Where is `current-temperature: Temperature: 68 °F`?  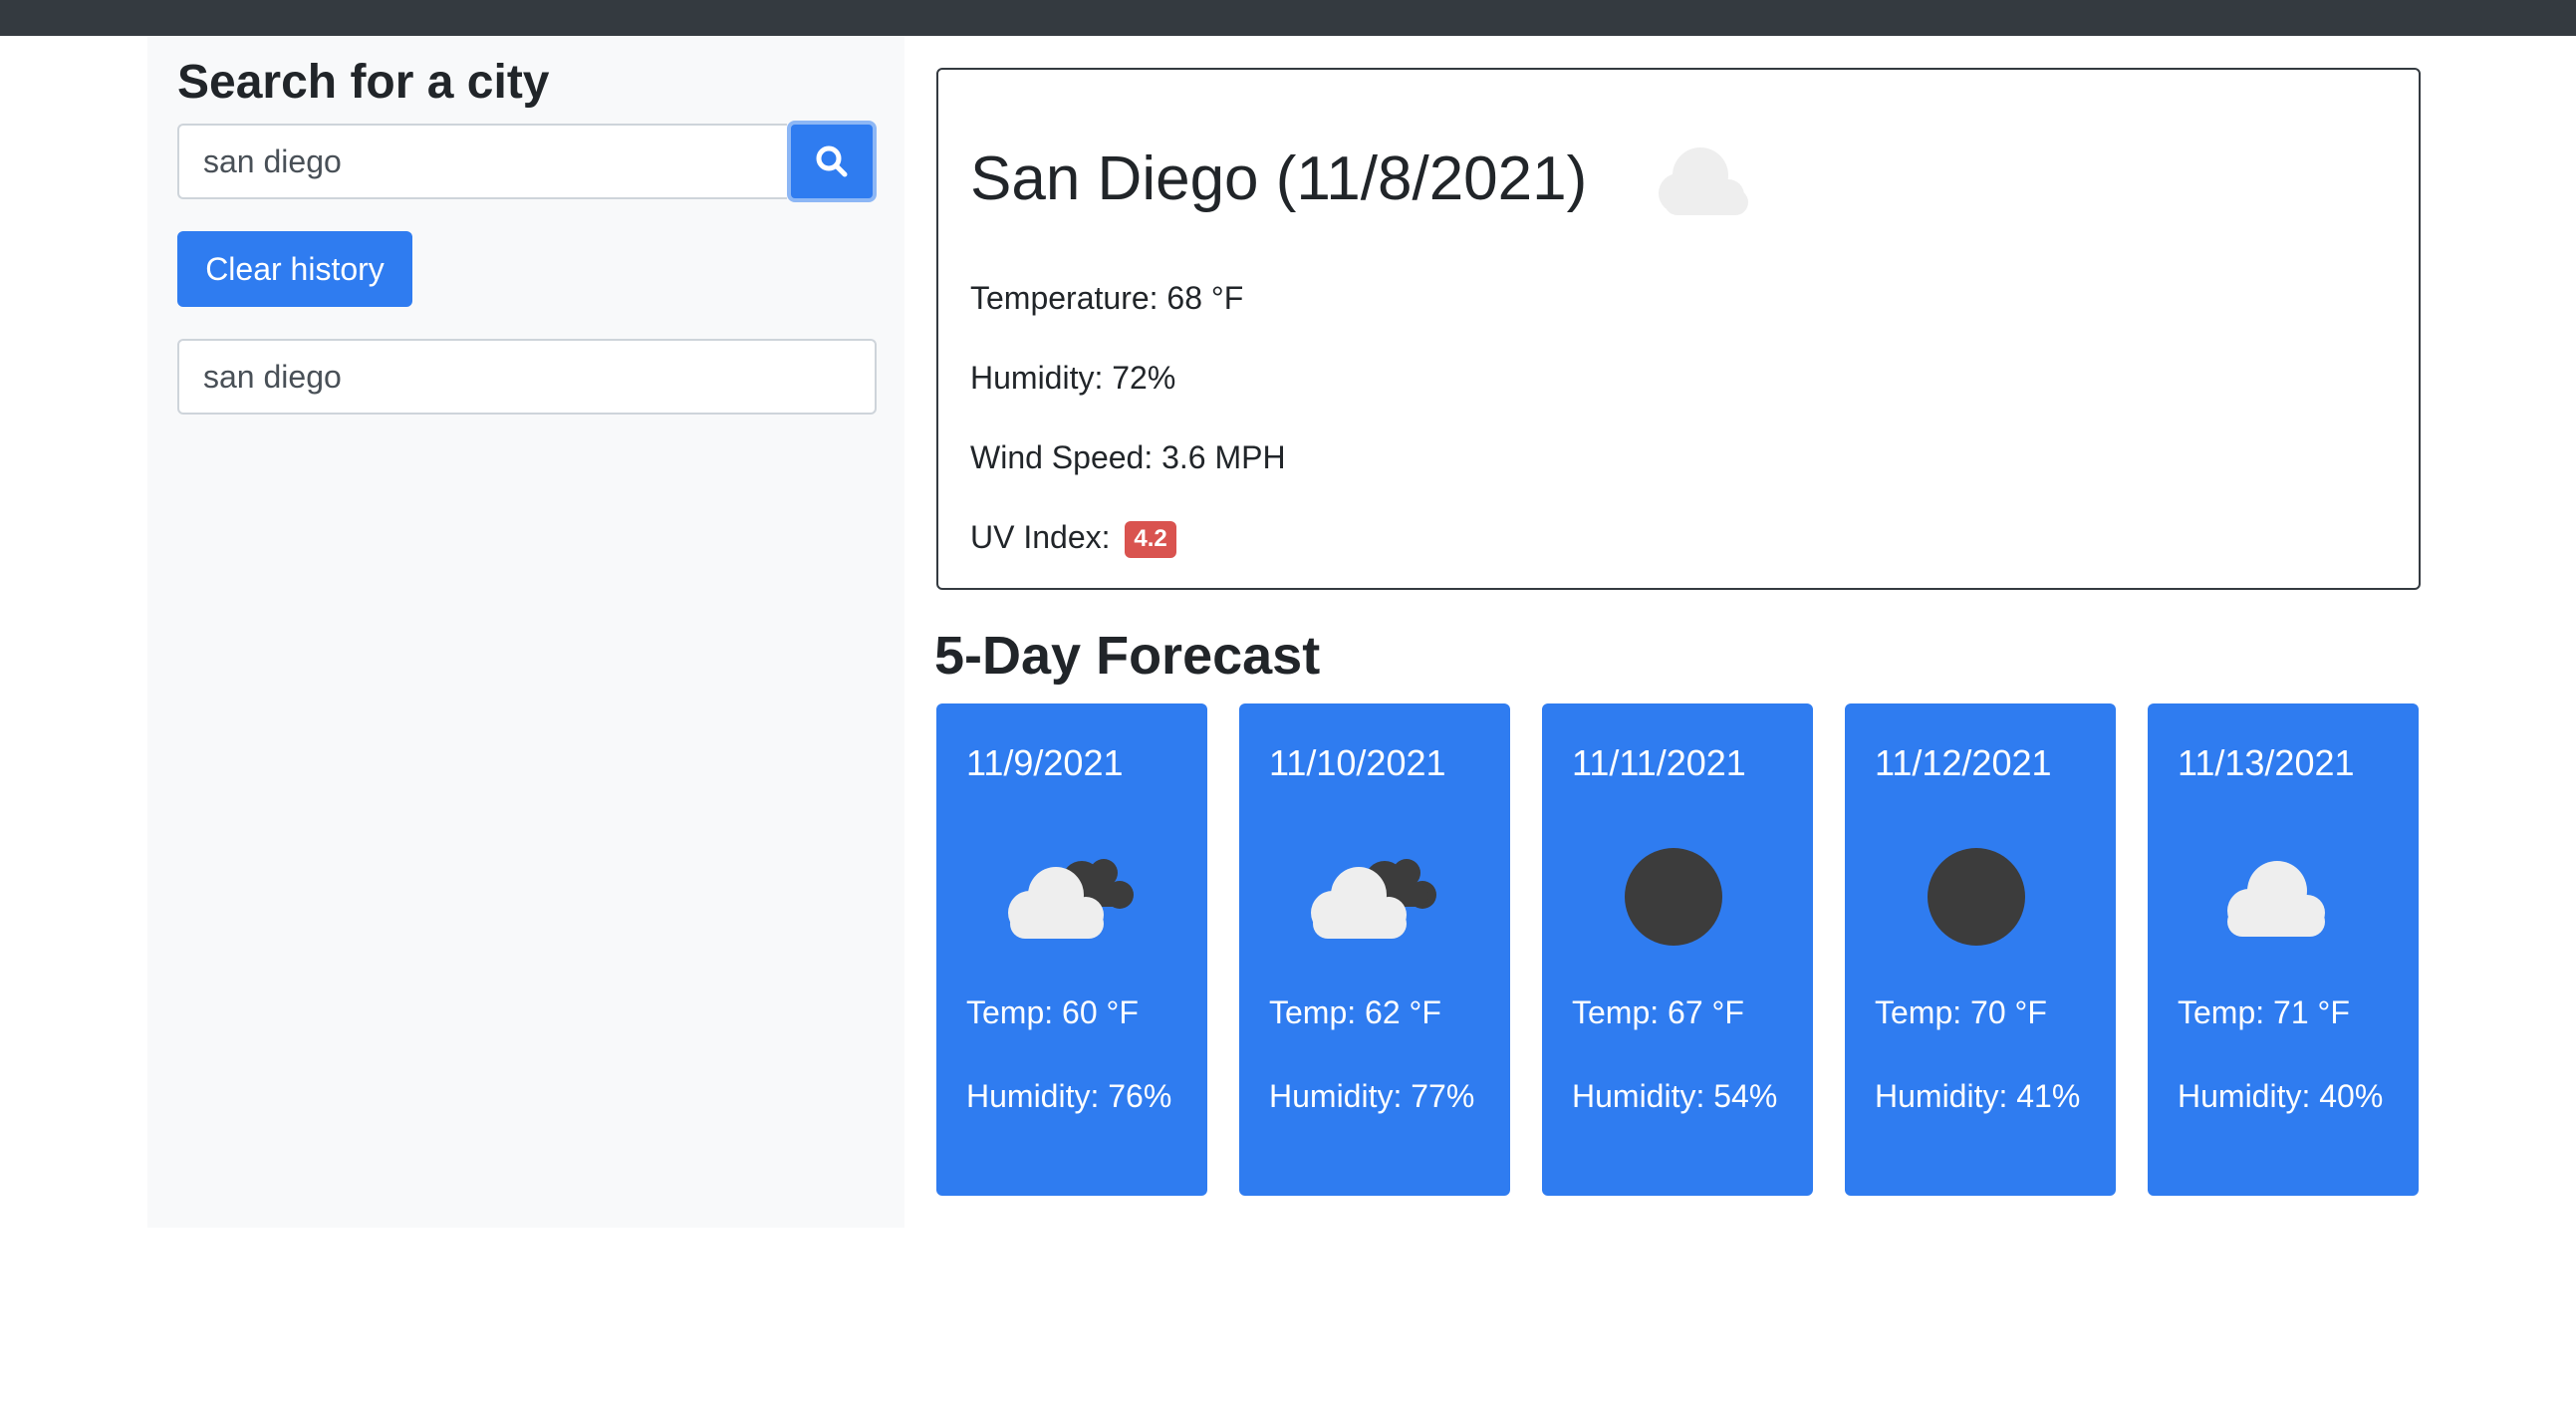
current-temperature: Temperature: 68 °F is located at coordinates (1107, 298).